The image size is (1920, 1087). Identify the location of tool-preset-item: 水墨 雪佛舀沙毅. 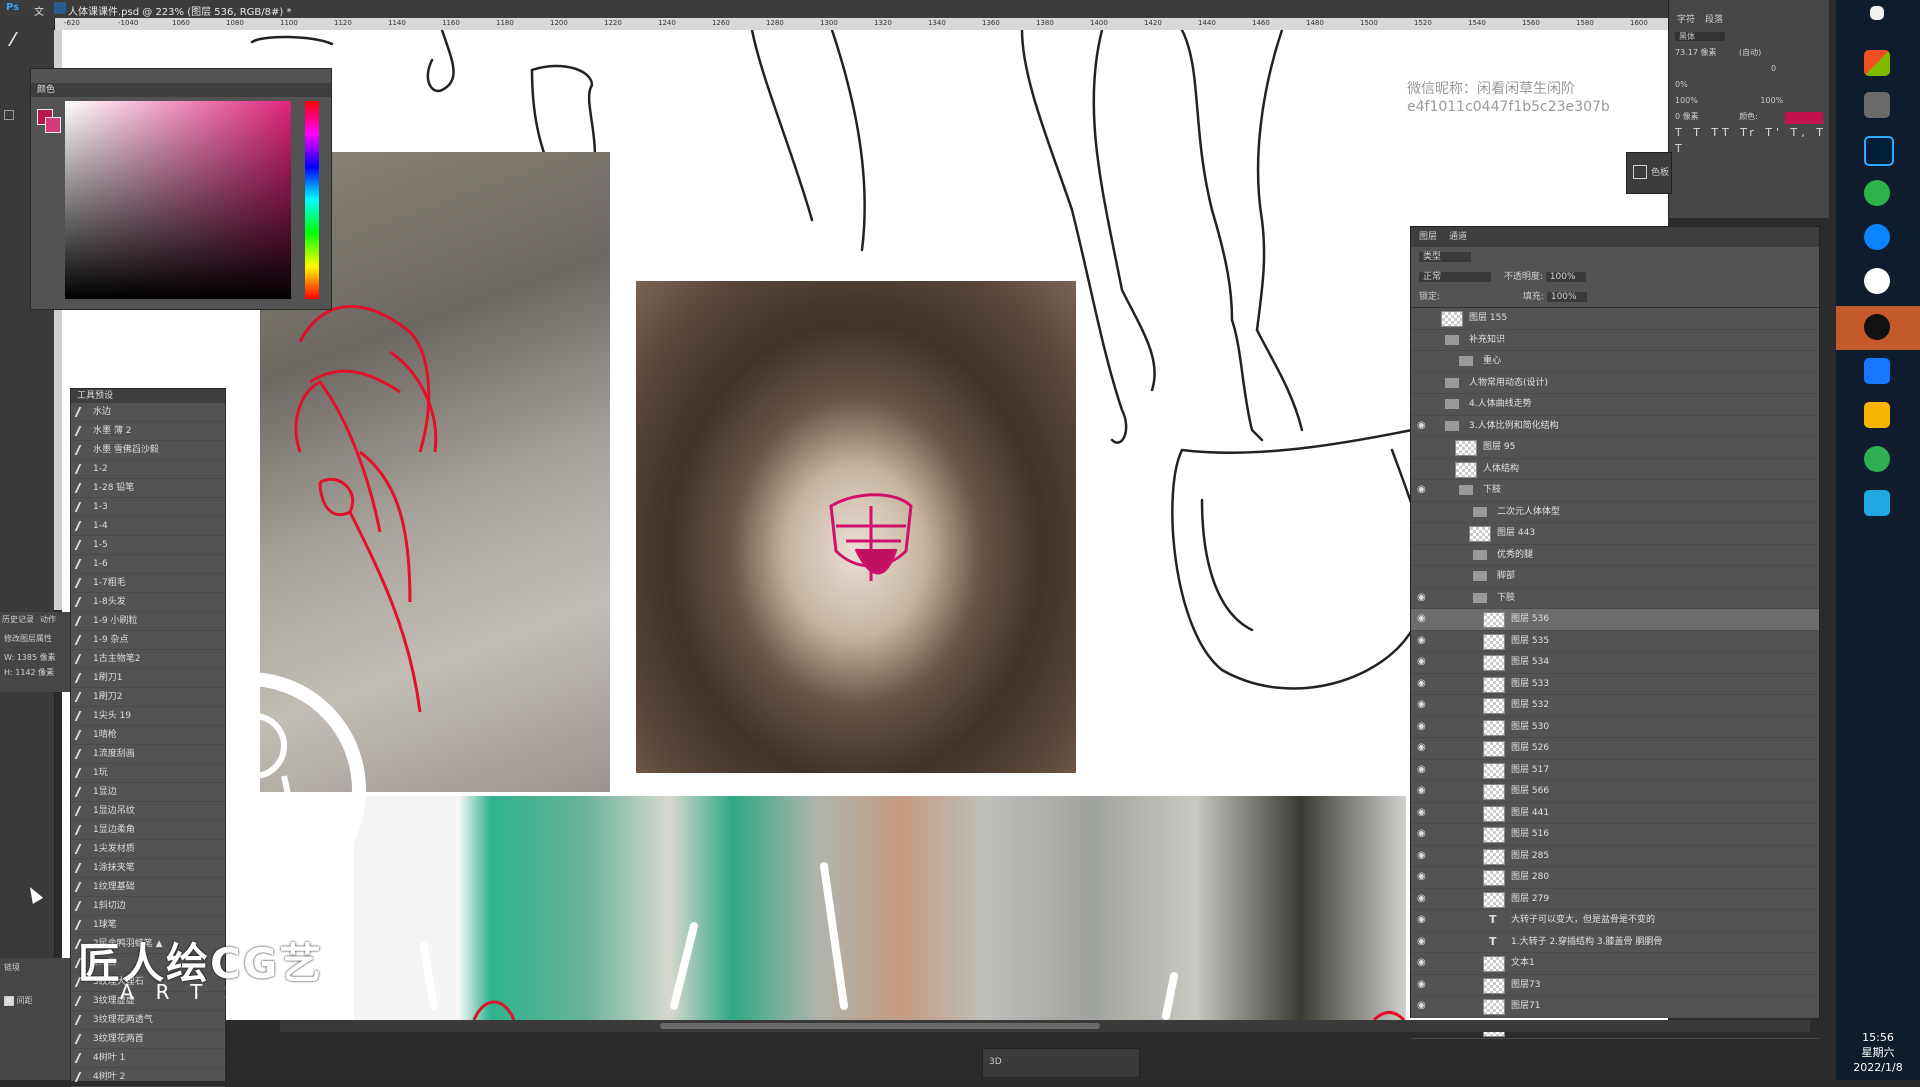
(148, 450).